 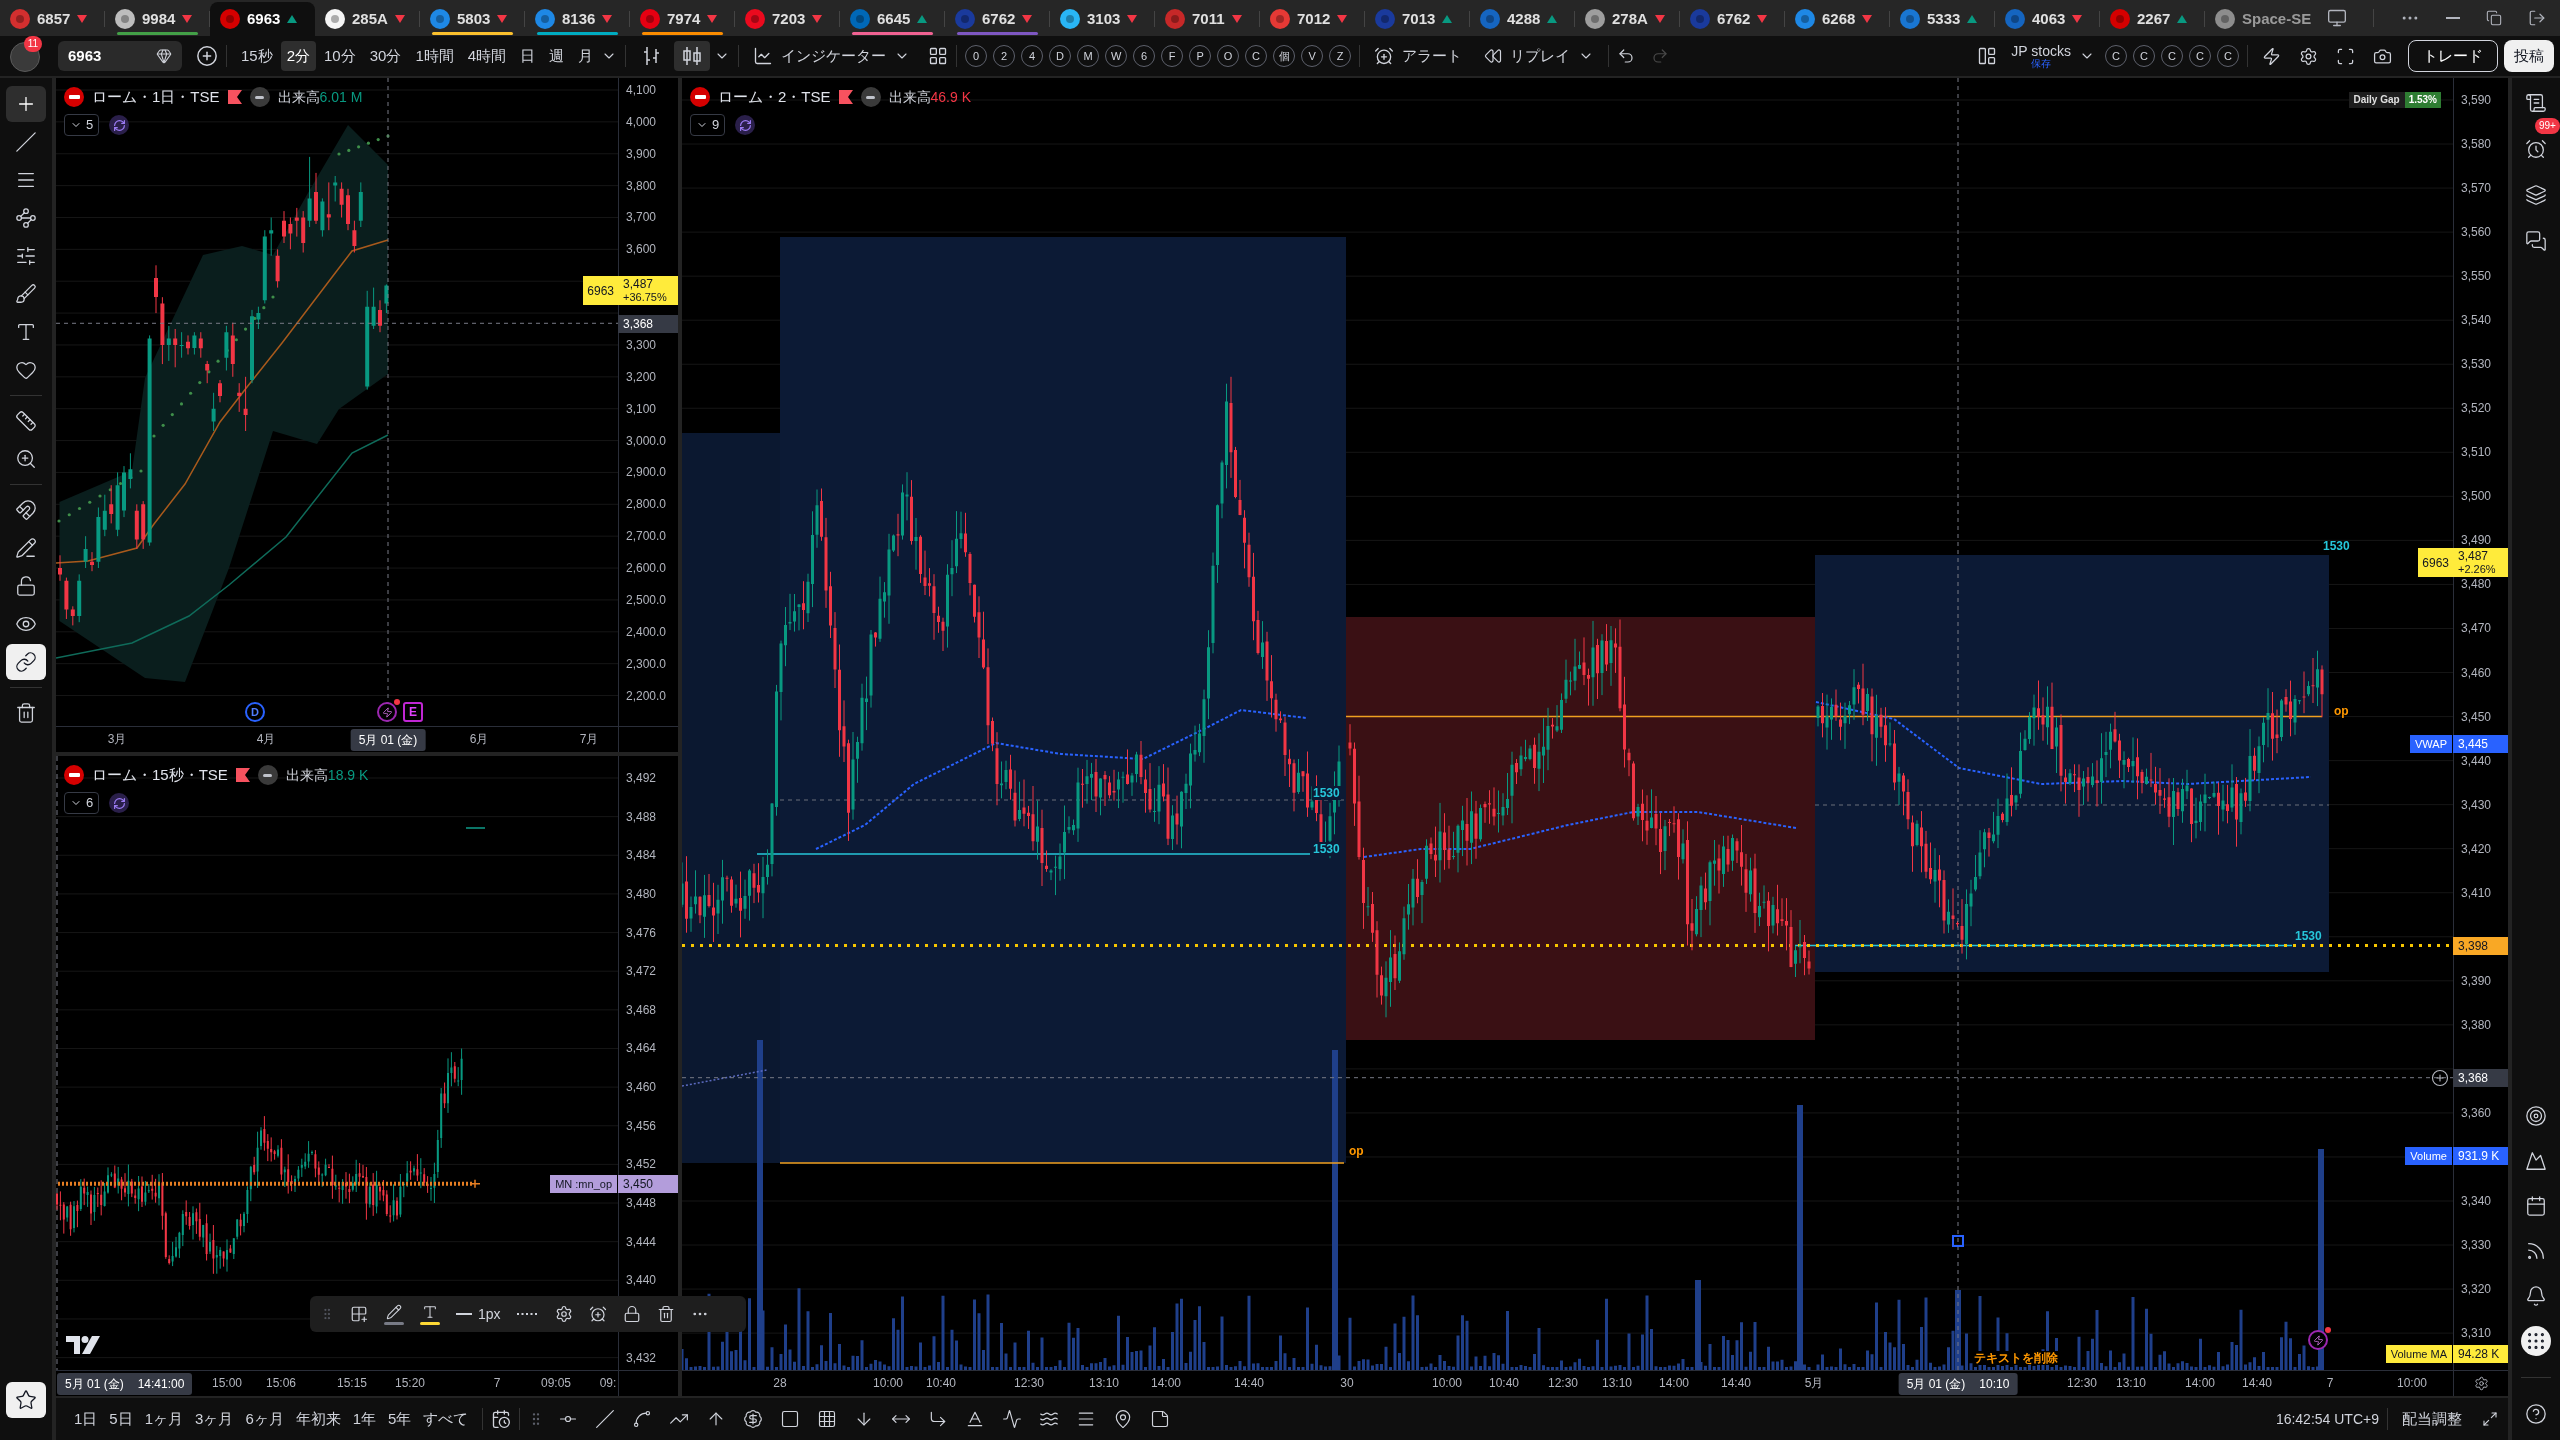 What do you see at coordinates (26, 662) in the screenshot?
I see `toggle-button` at bounding box center [26, 662].